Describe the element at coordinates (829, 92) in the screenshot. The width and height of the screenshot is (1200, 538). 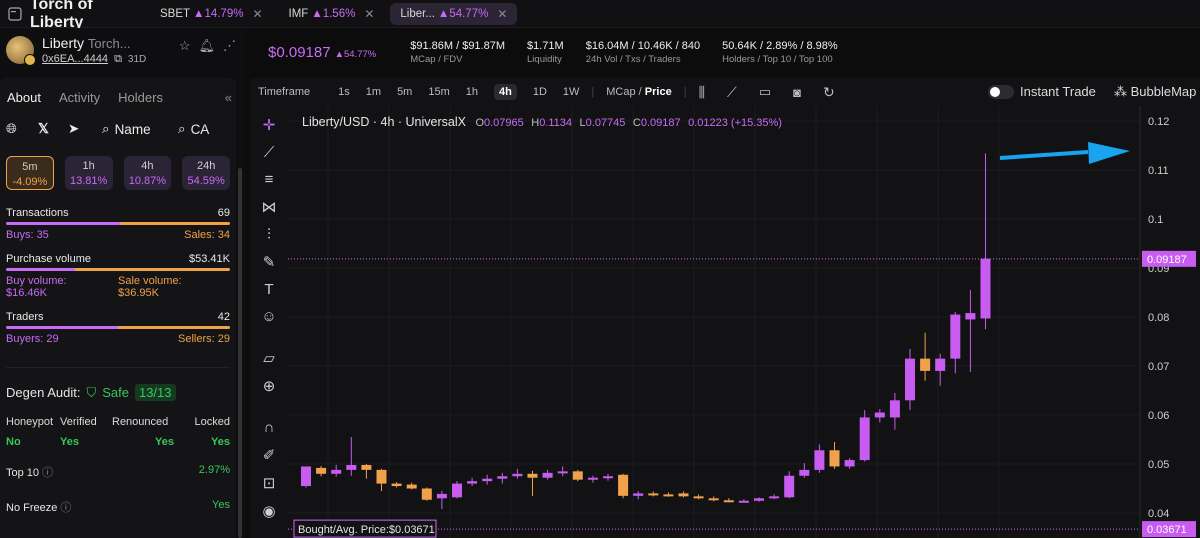
I see `refresh-icon: ↻` at that location.